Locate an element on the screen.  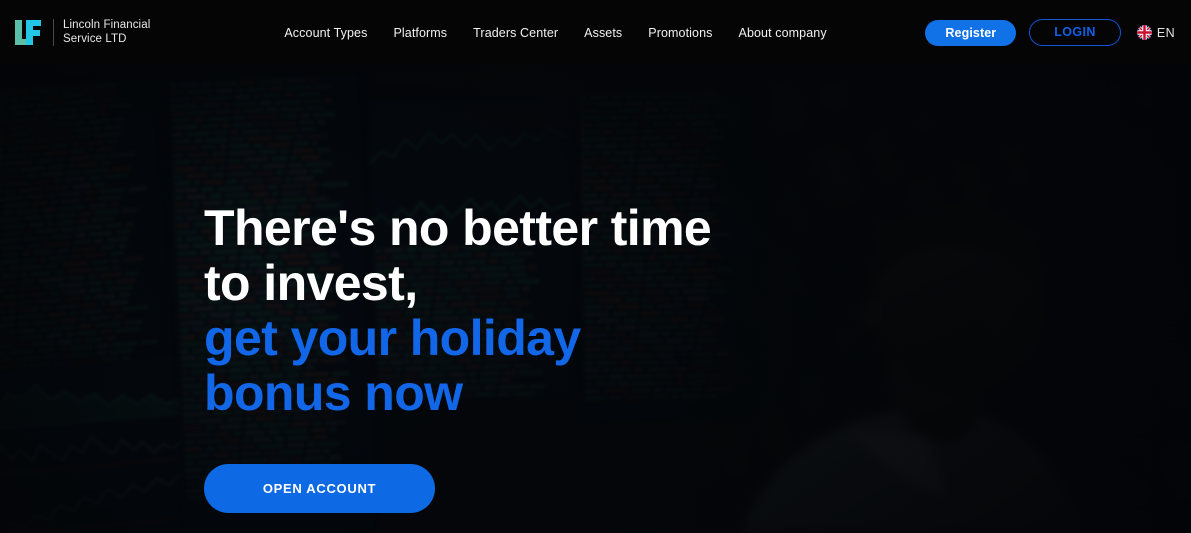
brand-logo: Lincoln Financial Service LTD is located at coordinates (82, 32).